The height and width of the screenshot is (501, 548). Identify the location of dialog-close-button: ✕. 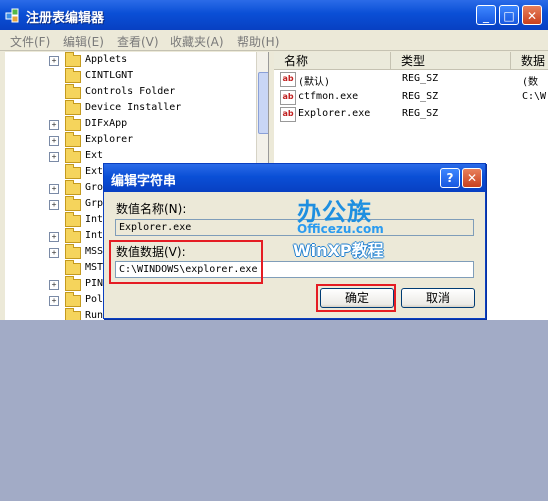
(472, 178).